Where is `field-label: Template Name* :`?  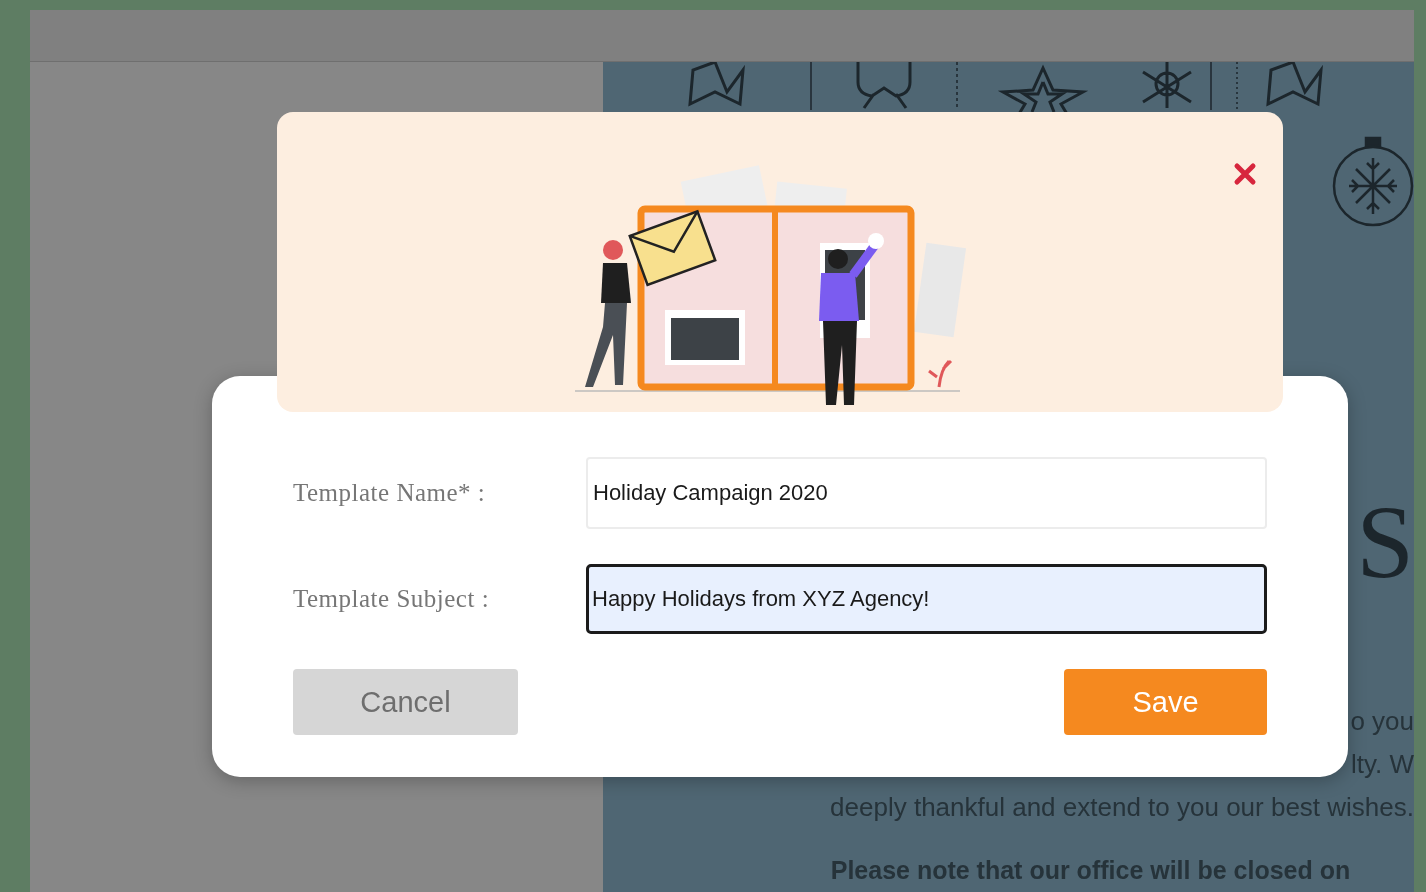 field-label: Template Name* : is located at coordinates (390, 493).